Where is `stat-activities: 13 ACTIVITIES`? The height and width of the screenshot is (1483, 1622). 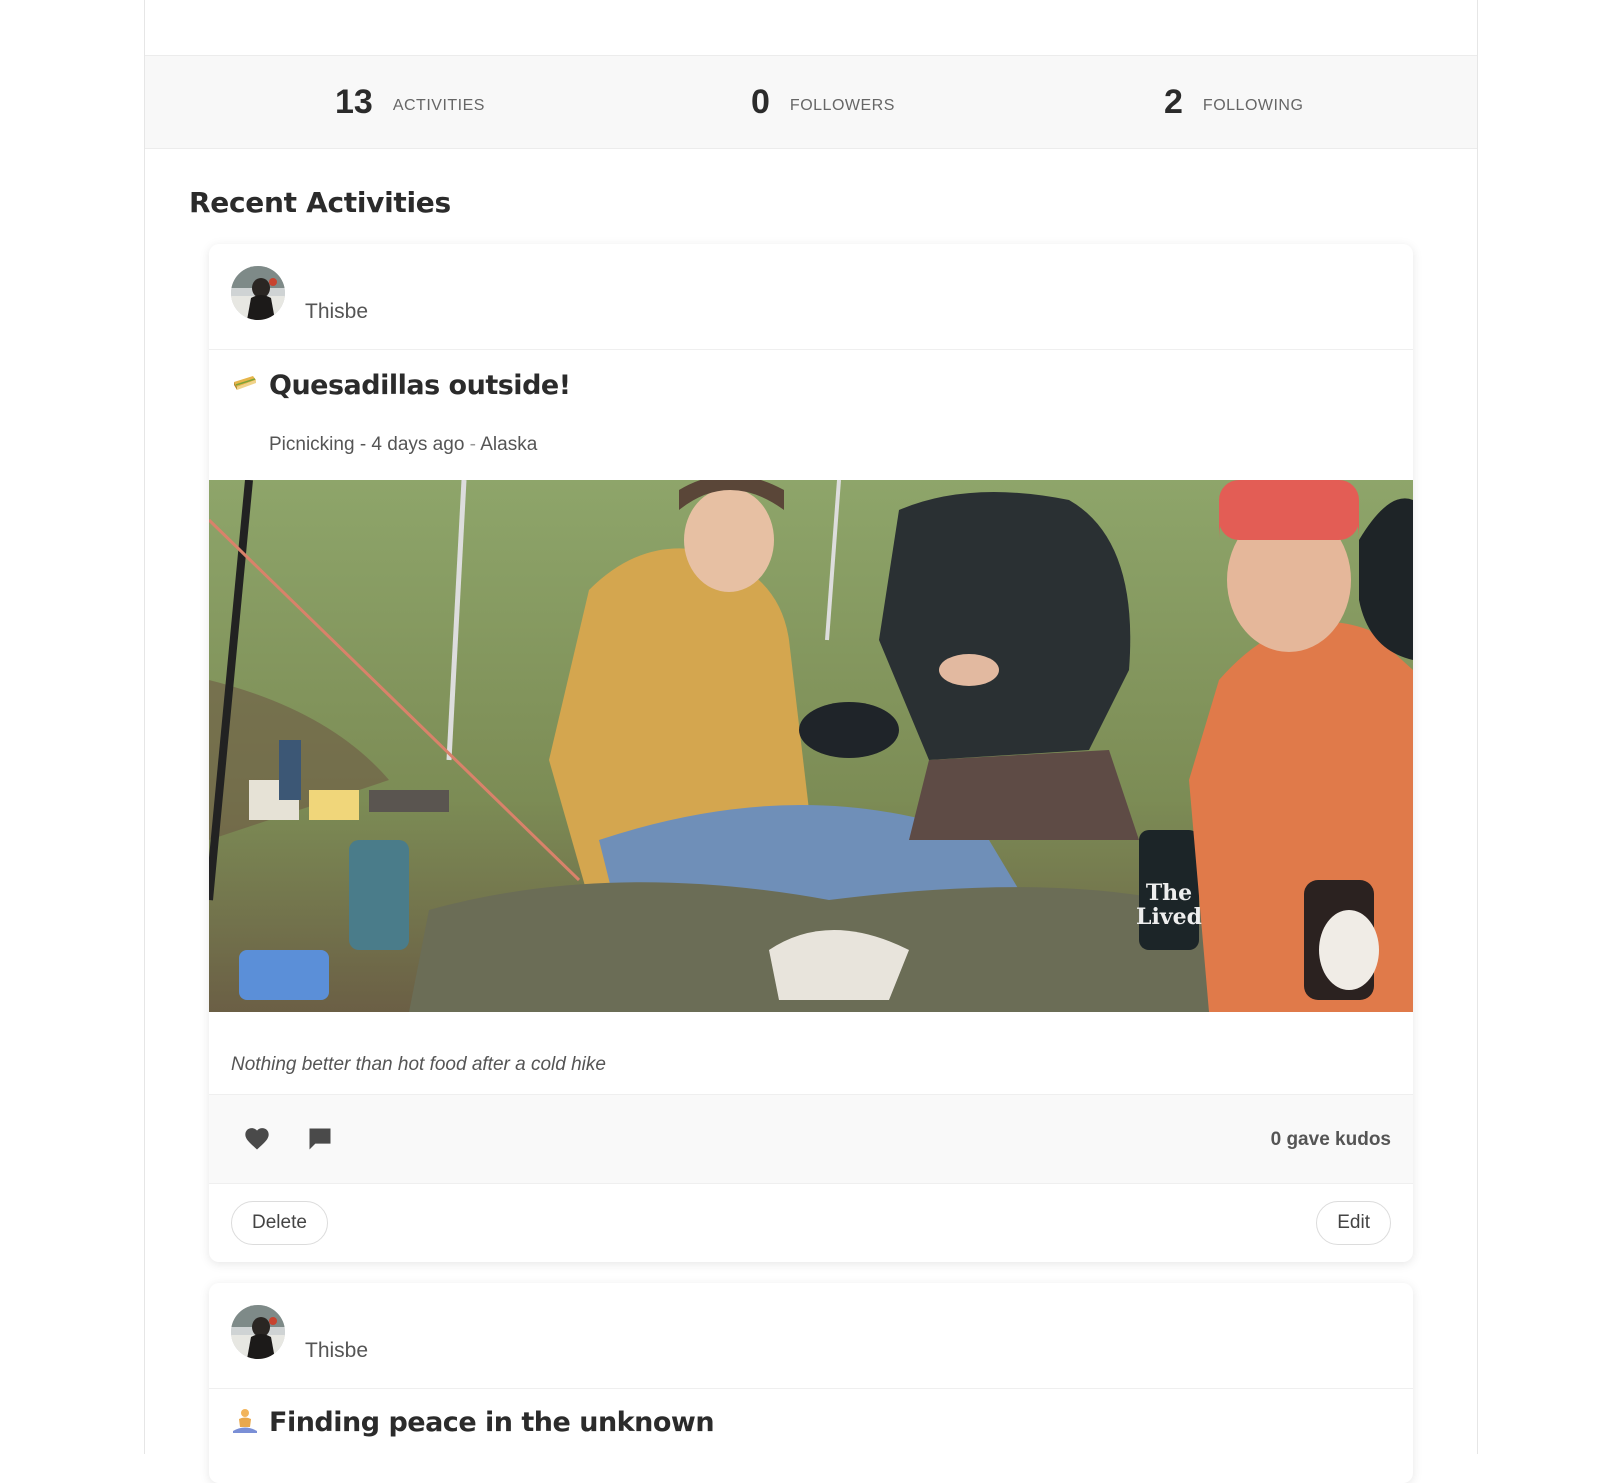 stat-activities: 13 ACTIVITIES is located at coordinates (410, 102).